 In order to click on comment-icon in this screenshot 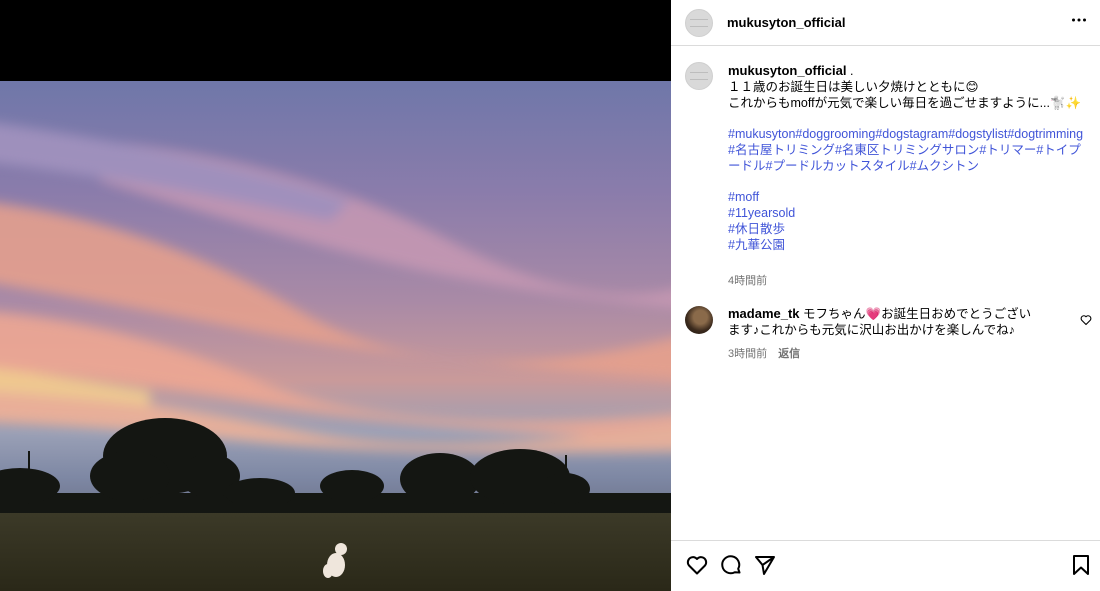, I will do `click(731, 565)`.